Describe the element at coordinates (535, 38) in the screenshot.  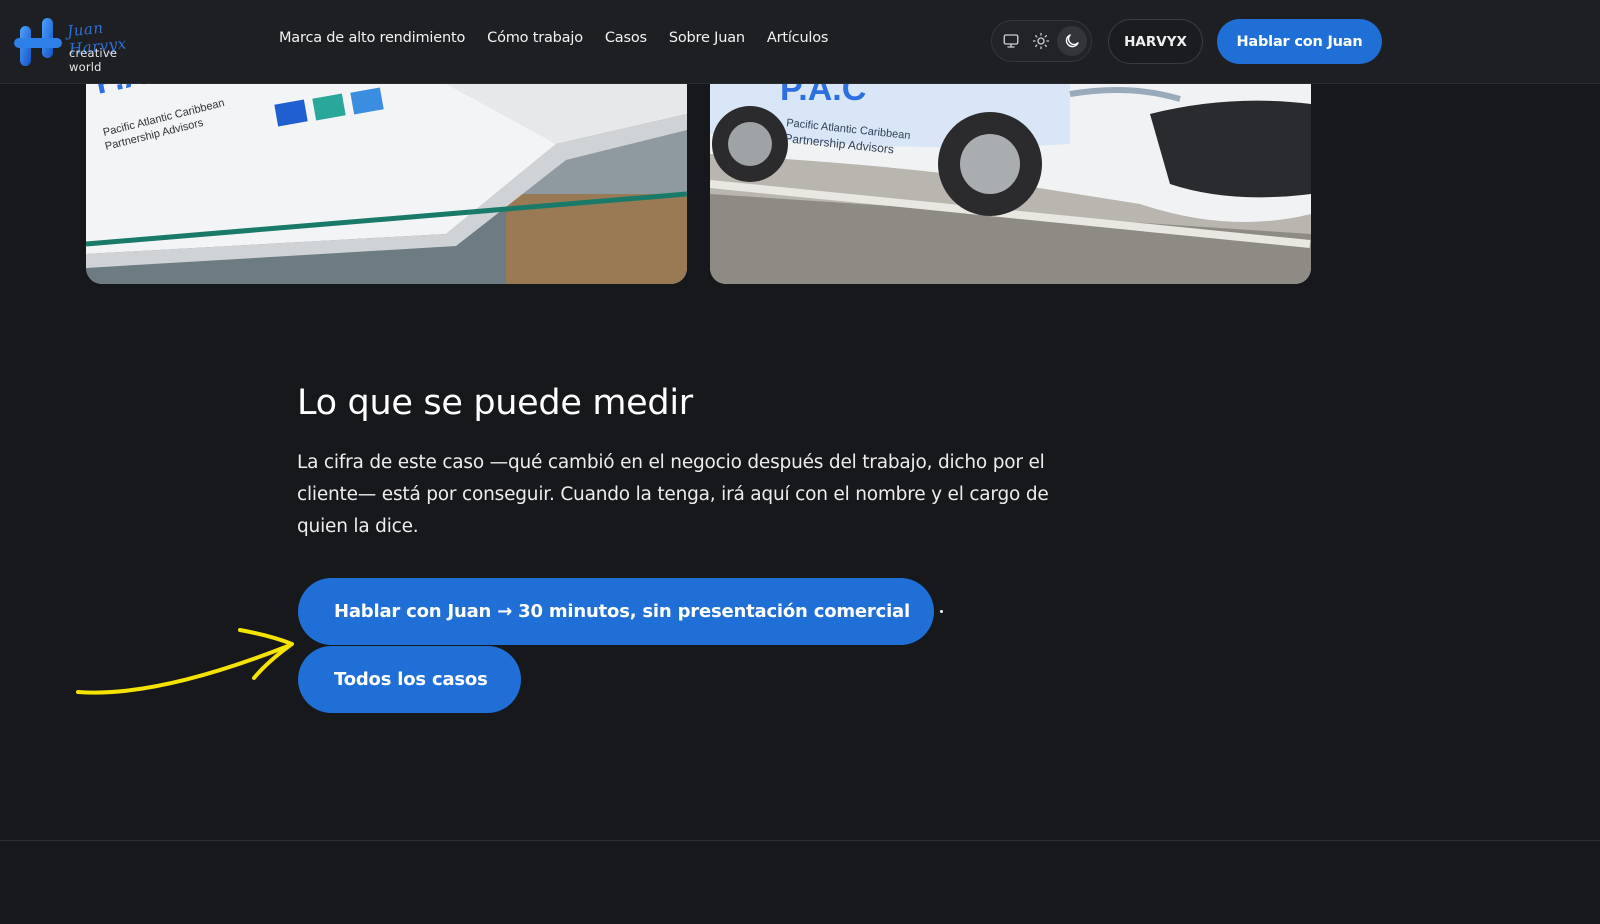
I see `nav-item-como-trabajo: Cómo trabajo` at that location.